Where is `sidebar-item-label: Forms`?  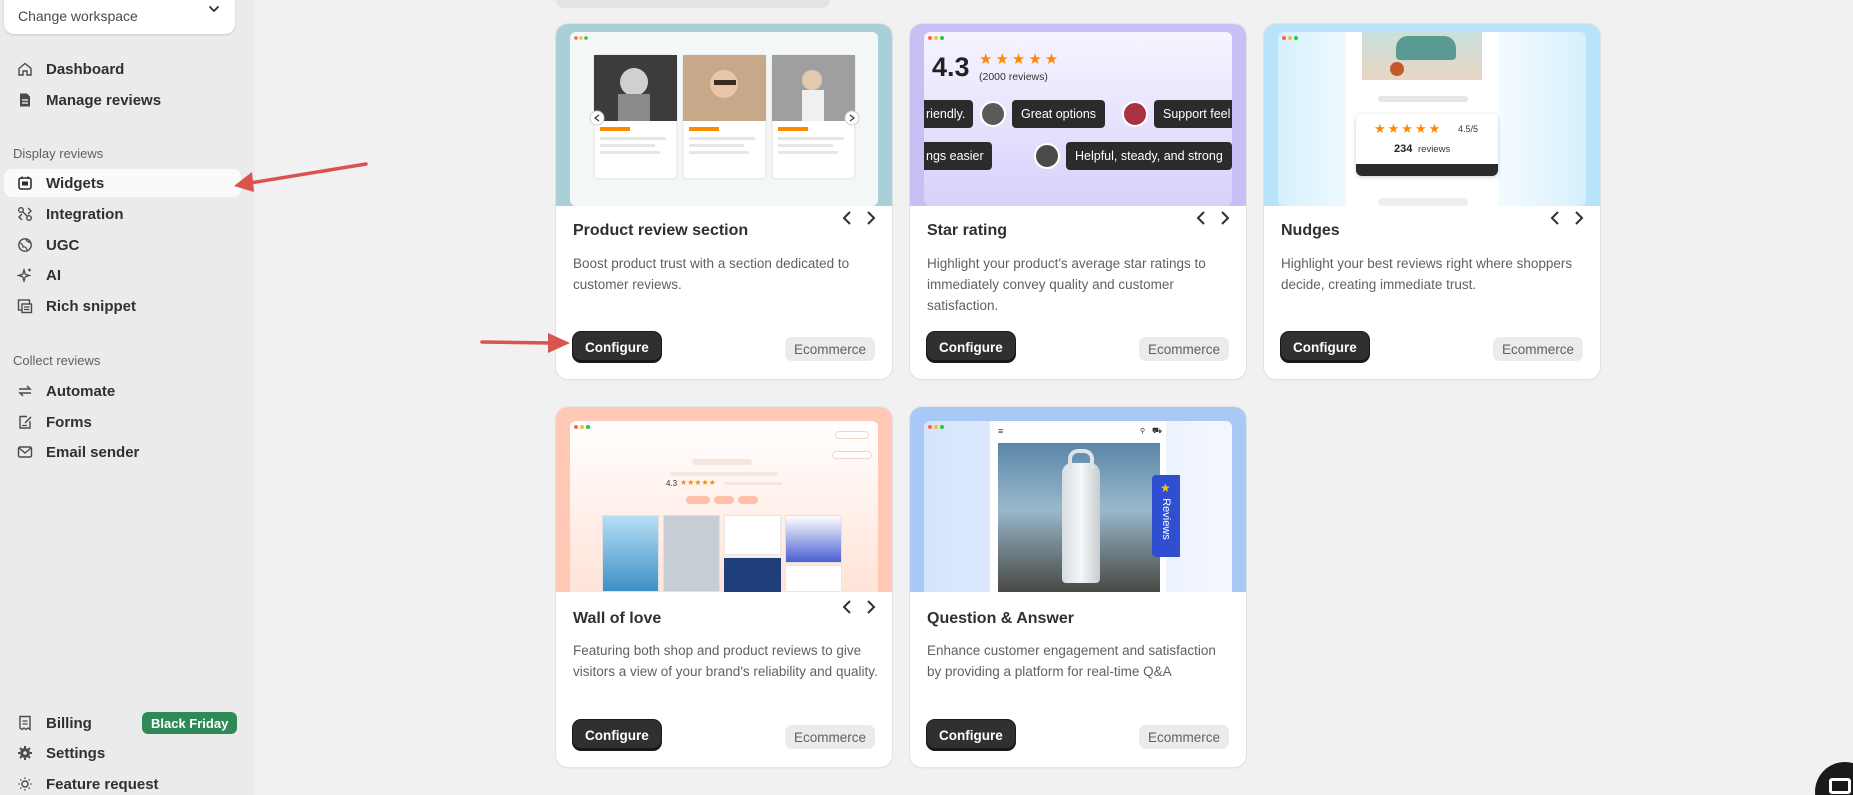
sidebar-item-label: Forms is located at coordinates (69, 422).